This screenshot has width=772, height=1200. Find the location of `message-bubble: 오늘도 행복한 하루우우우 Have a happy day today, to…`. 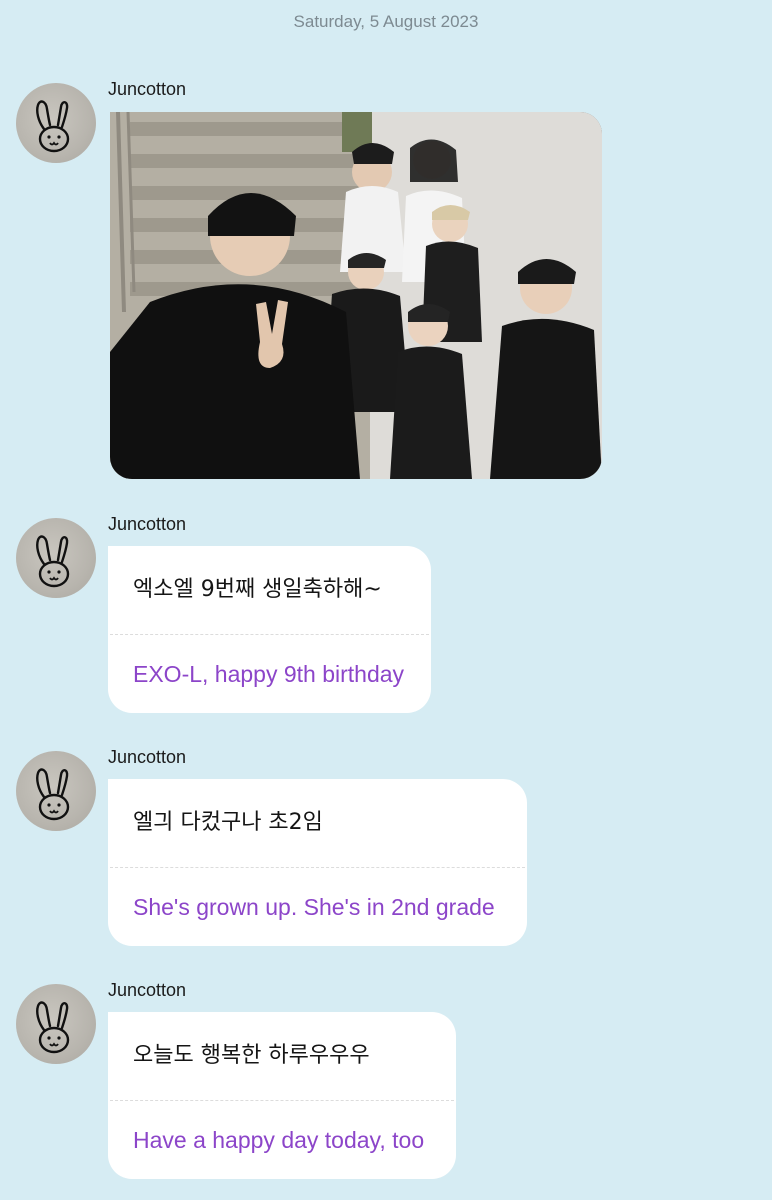

message-bubble: 오늘도 행복한 하루우우우 Have a happy day today, to… is located at coordinates (282, 1095).